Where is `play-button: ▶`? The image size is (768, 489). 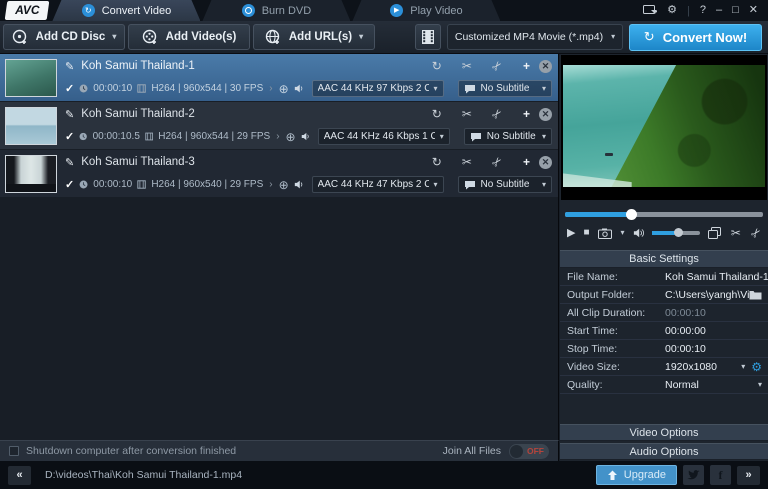 play-button: ▶ is located at coordinates (571, 233).